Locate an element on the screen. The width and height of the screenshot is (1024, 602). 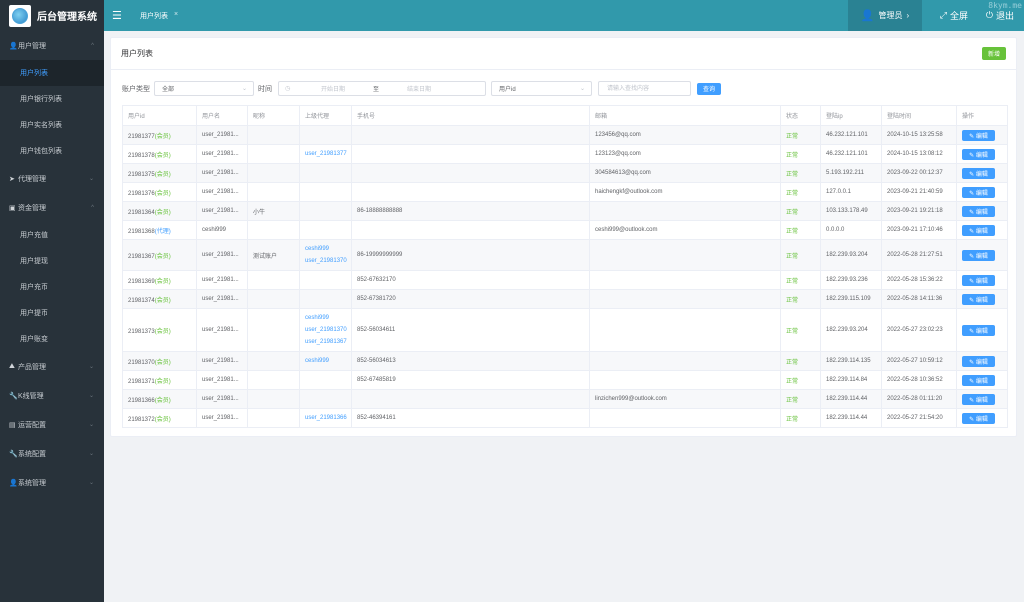
sidebar-item: 用户实名列表 is located at coordinates (52, 125).